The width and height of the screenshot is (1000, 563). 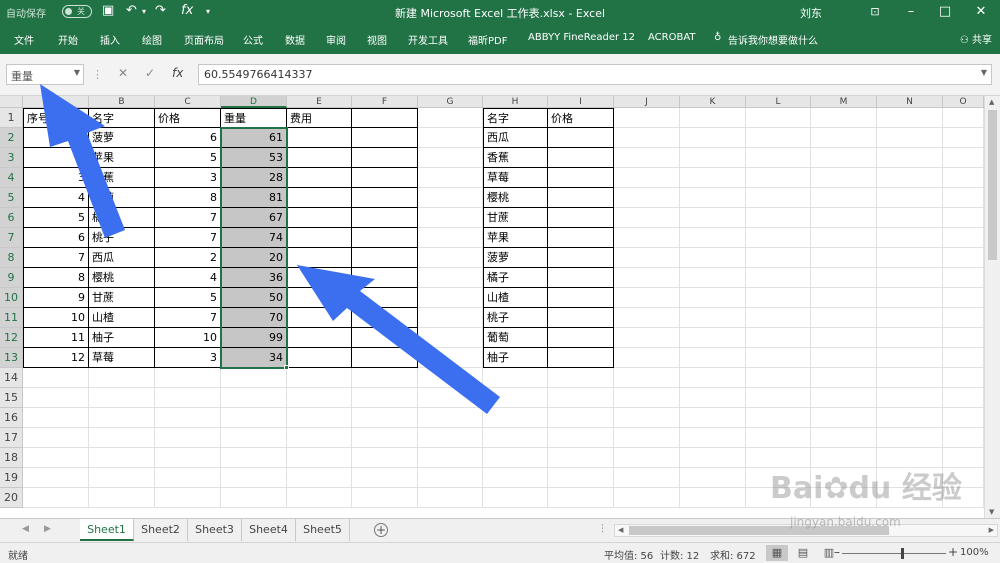 What do you see at coordinates (759, 530) in the screenshot?
I see `horizontal-scroll-thumb` at bounding box center [759, 530].